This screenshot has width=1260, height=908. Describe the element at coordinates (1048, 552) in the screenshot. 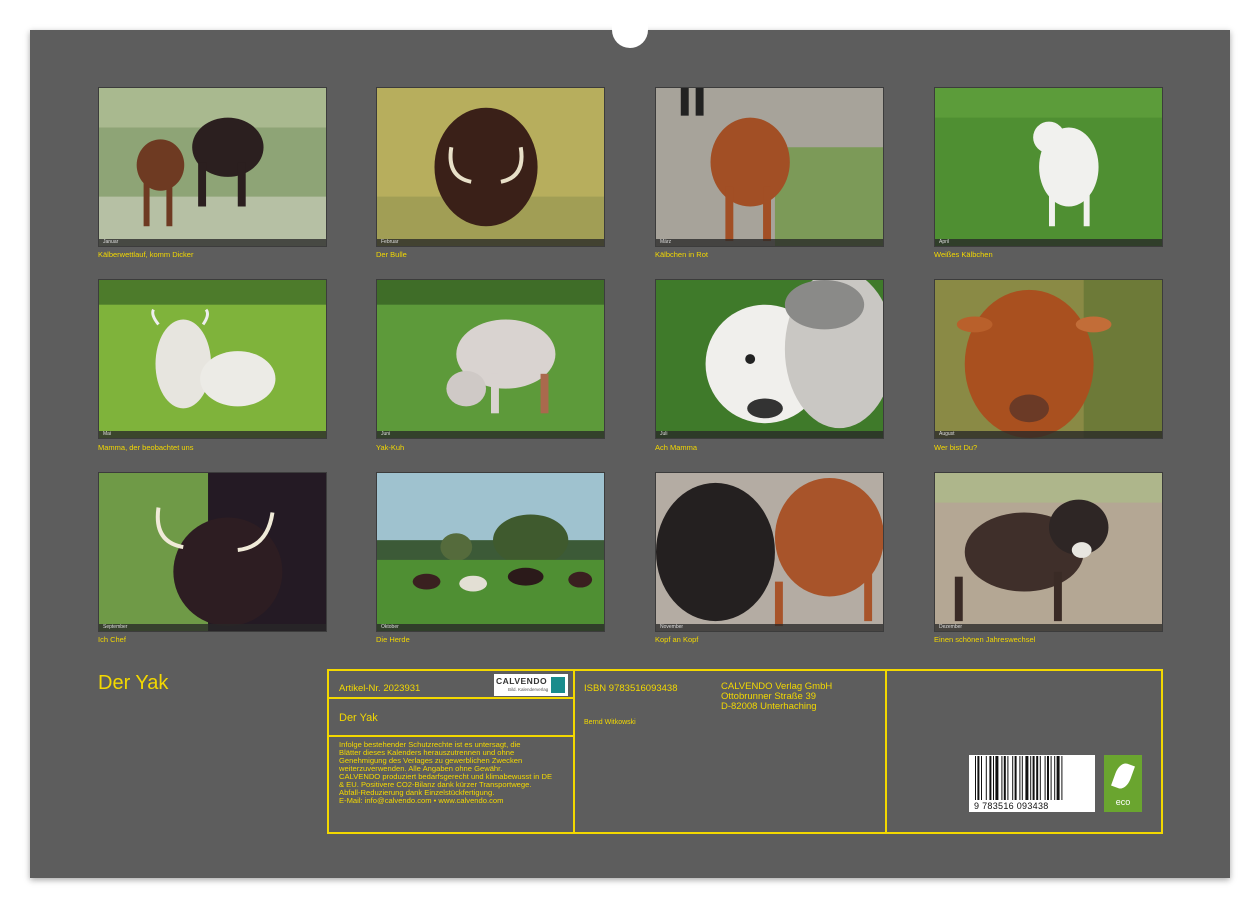

I see `photo-december: Dezember` at that location.